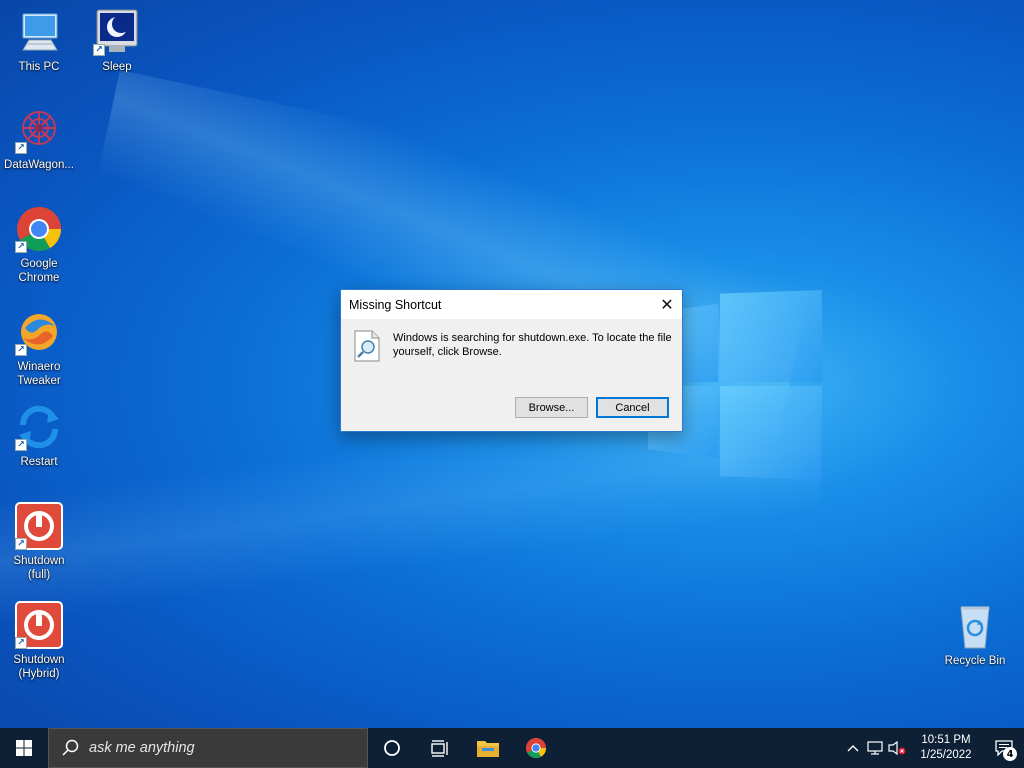 Image resolution: width=1024 pixels, height=768 pixels. I want to click on notification-count-badge: 4, so click(1010, 754).